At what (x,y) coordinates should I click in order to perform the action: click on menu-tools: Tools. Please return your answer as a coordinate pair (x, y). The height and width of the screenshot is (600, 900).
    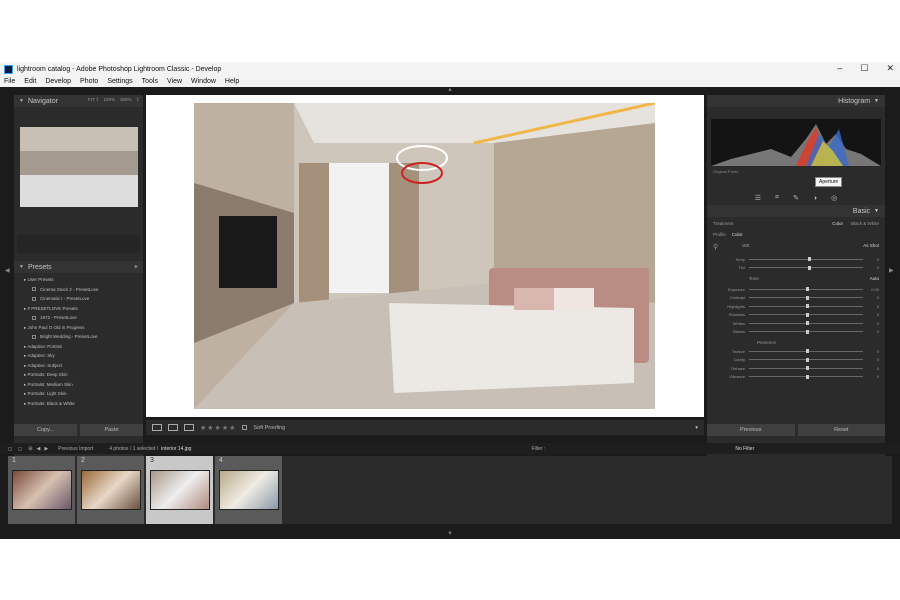
    Looking at the image, I should click on (150, 81).